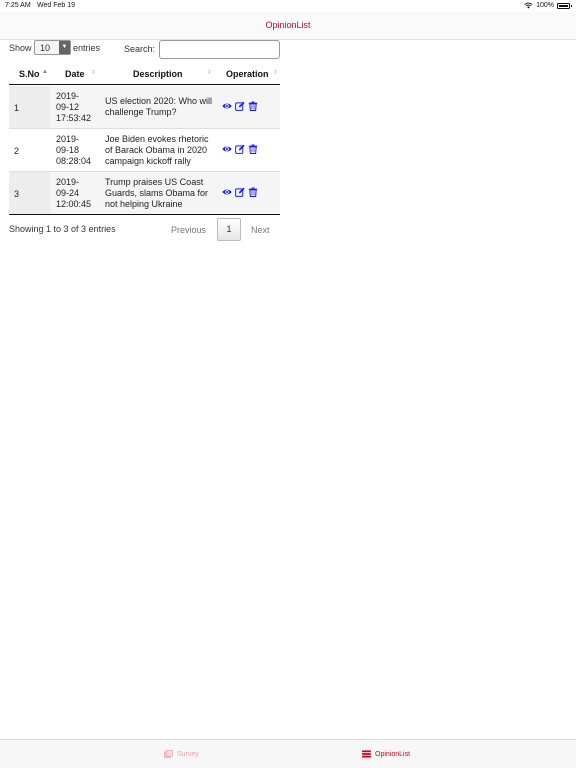 The height and width of the screenshot is (768, 576). Describe the element at coordinates (29, 193) in the screenshot. I see `sno-cell: 3` at that location.